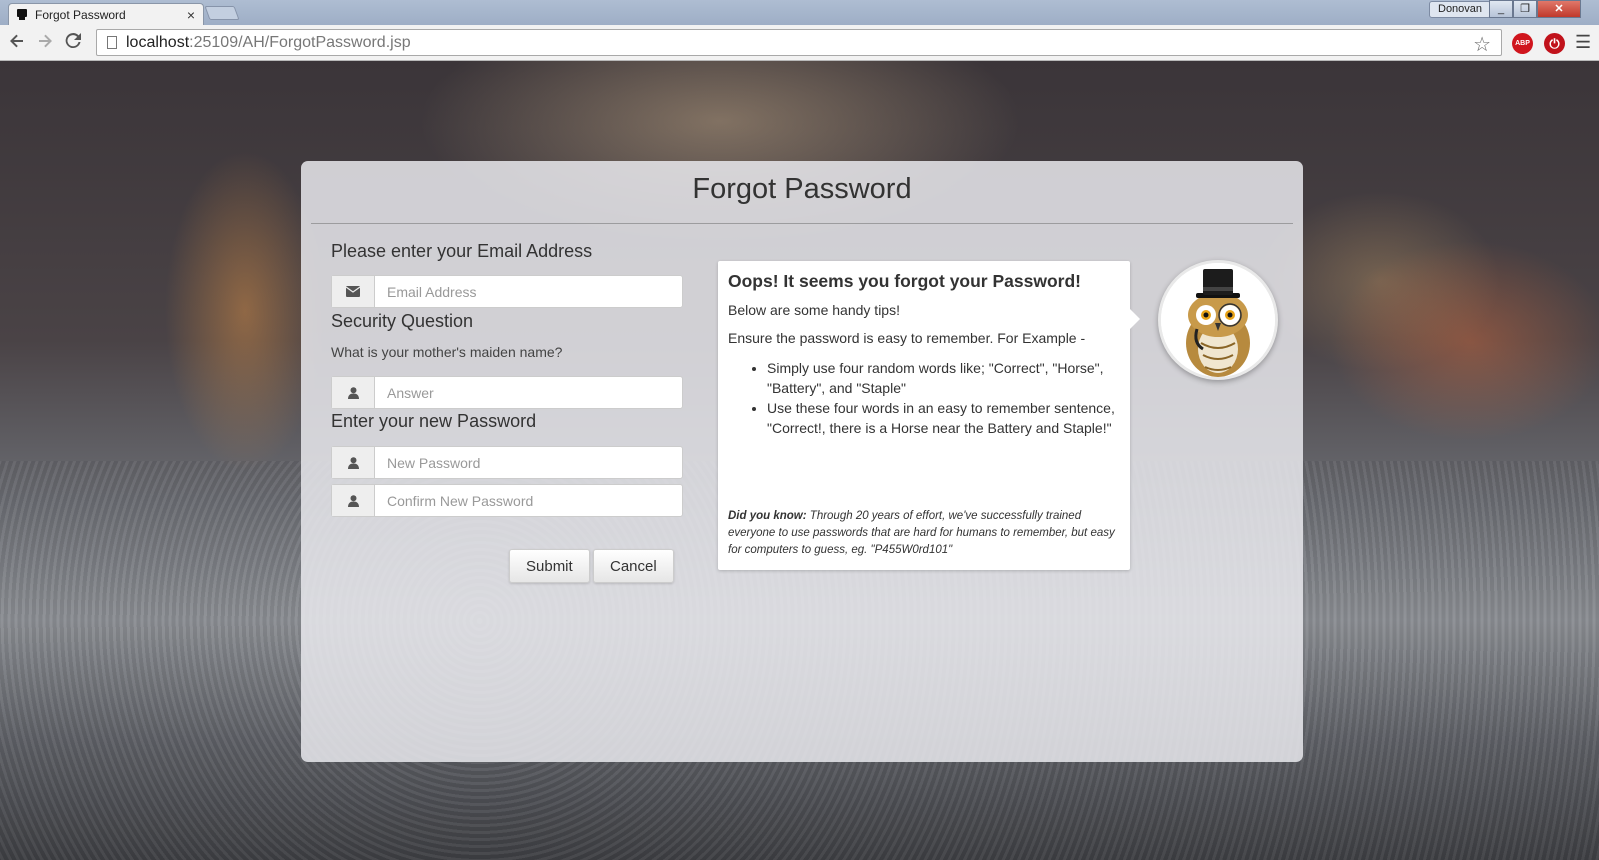 This screenshot has height=860, width=1599. I want to click on url-text: localhost:25109/AH/ForgotPassword.jsp, so click(268, 42).